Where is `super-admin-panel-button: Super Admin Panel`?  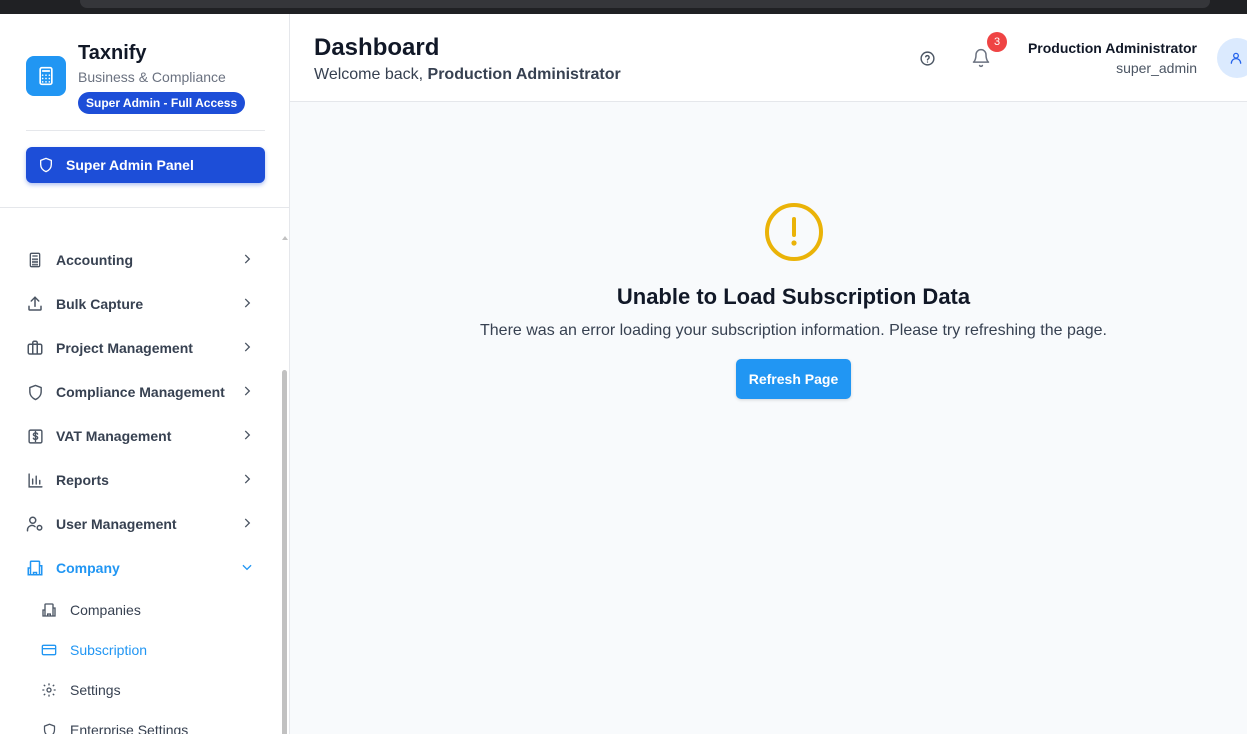
super-admin-panel-button: Super Admin Panel is located at coordinates (145, 165).